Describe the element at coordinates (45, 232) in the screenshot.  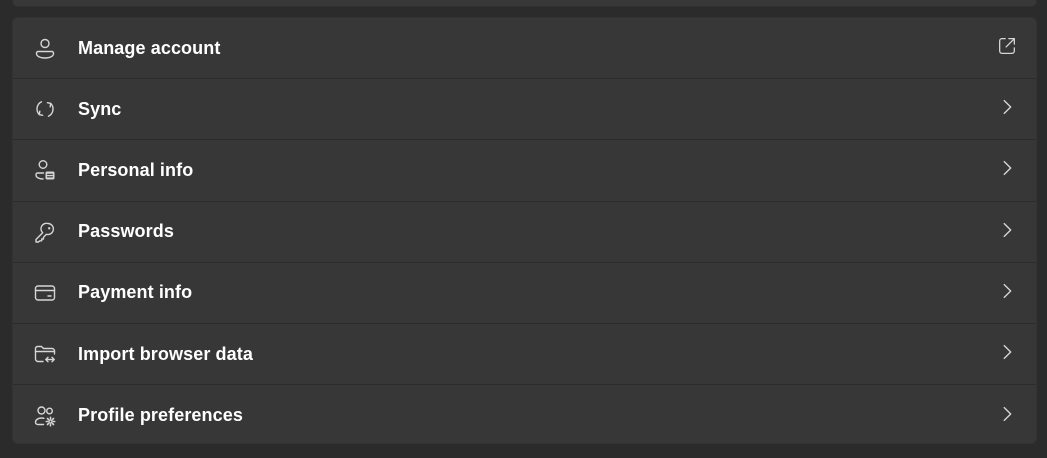
I see `key-icon` at that location.